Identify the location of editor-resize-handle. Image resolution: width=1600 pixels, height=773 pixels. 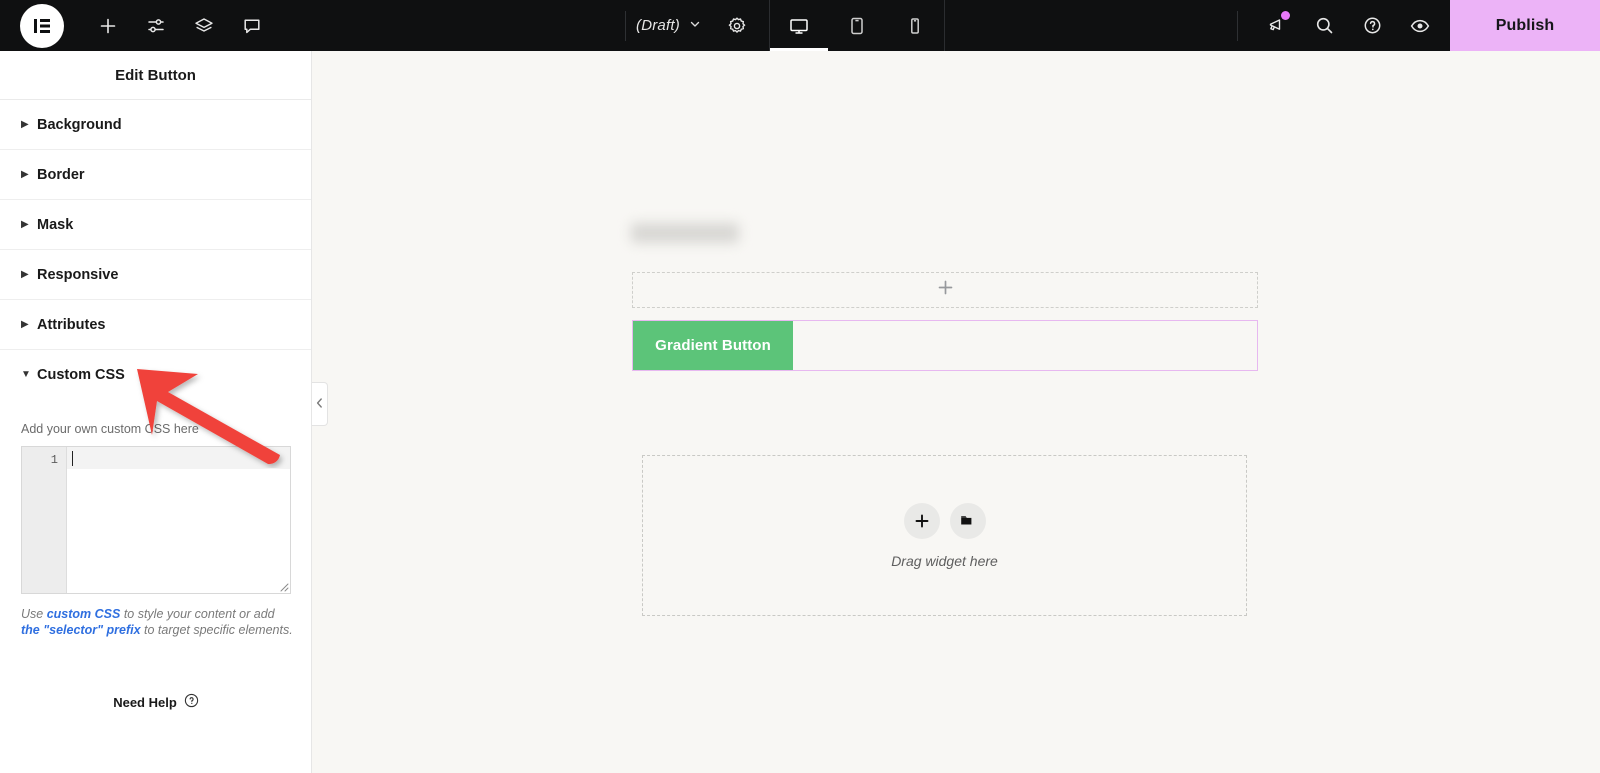
(282, 585).